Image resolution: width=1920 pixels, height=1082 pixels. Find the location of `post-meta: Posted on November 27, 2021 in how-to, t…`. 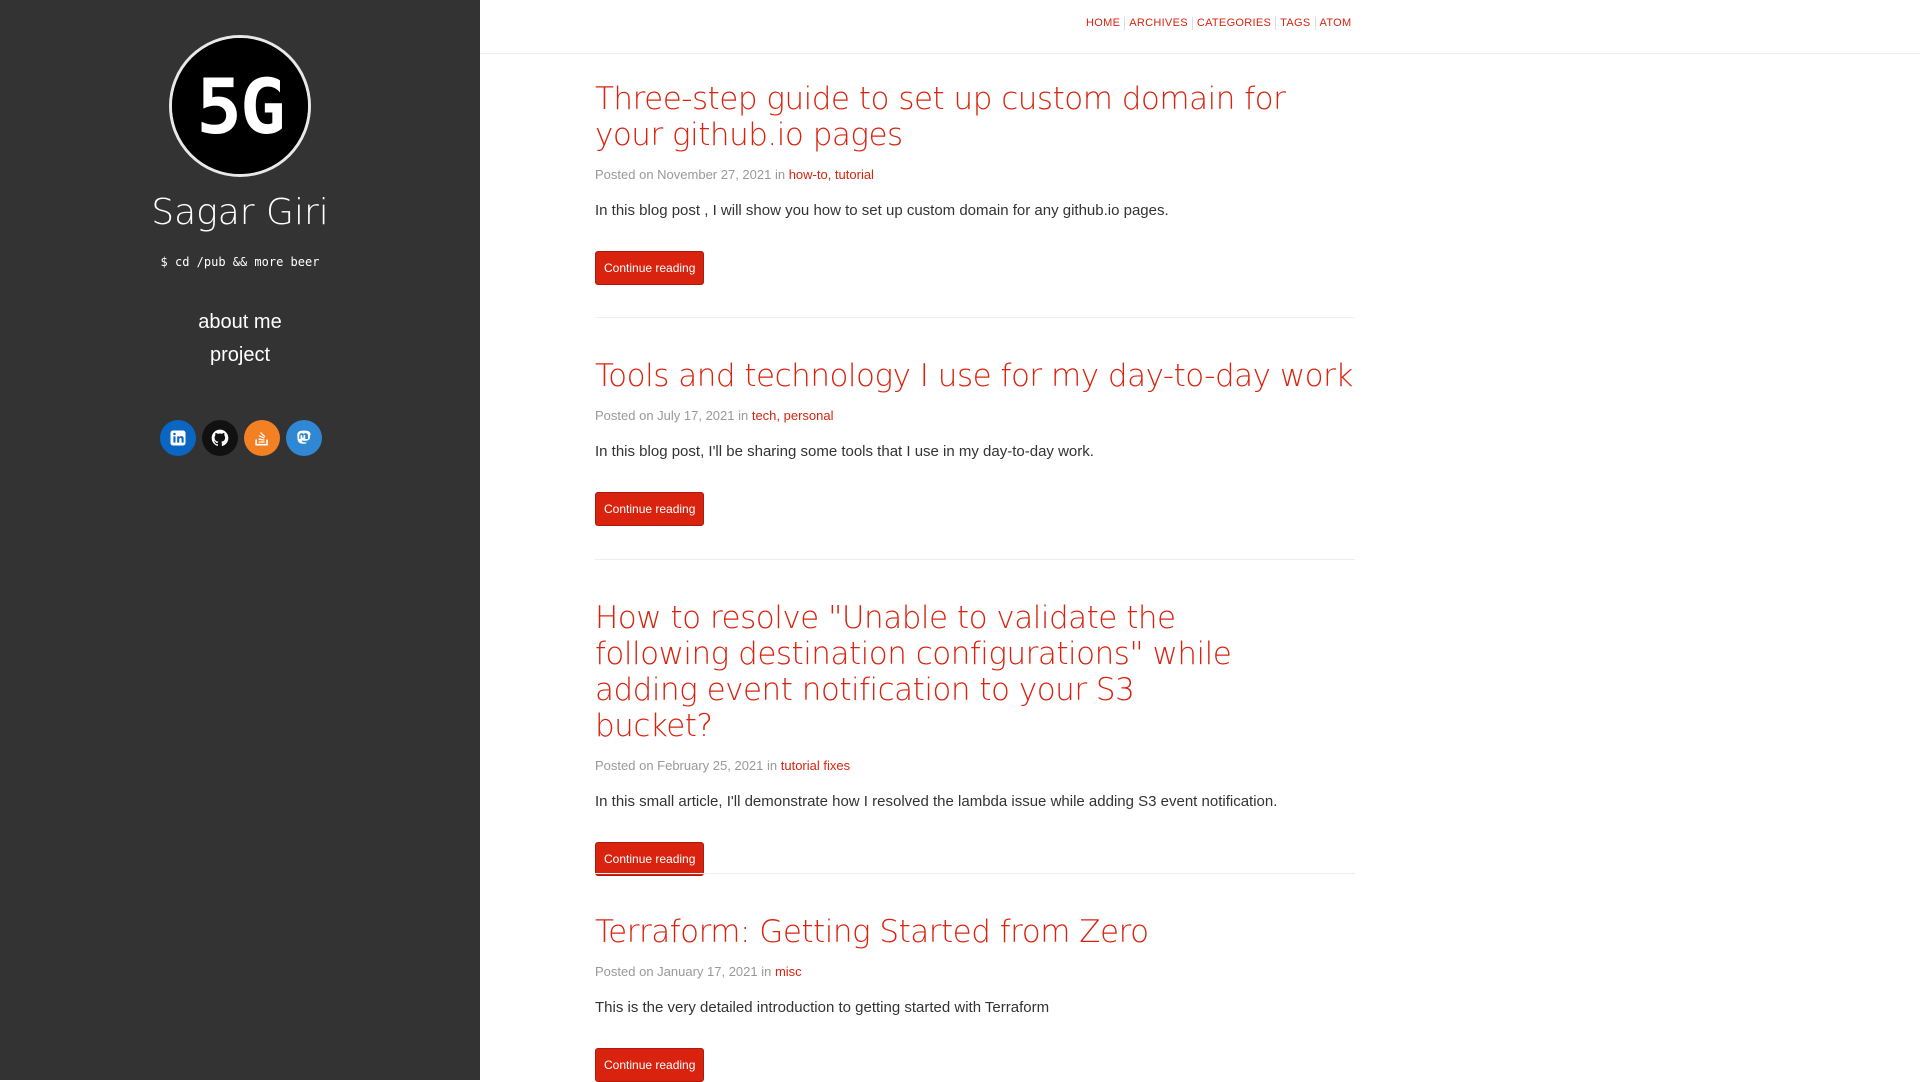

post-meta: Posted on November 27, 2021 in how-to, t… is located at coordinates (975, 174).